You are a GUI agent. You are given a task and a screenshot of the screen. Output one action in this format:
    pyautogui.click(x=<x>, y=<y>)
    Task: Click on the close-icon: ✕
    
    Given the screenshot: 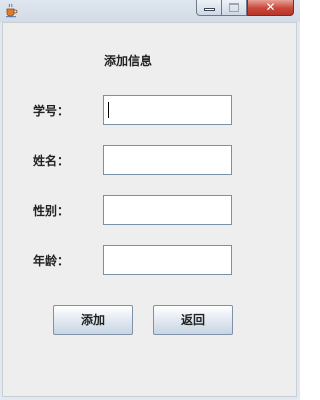 What is the action you would take?
    pyautogui.click(x=270, y=7)
    